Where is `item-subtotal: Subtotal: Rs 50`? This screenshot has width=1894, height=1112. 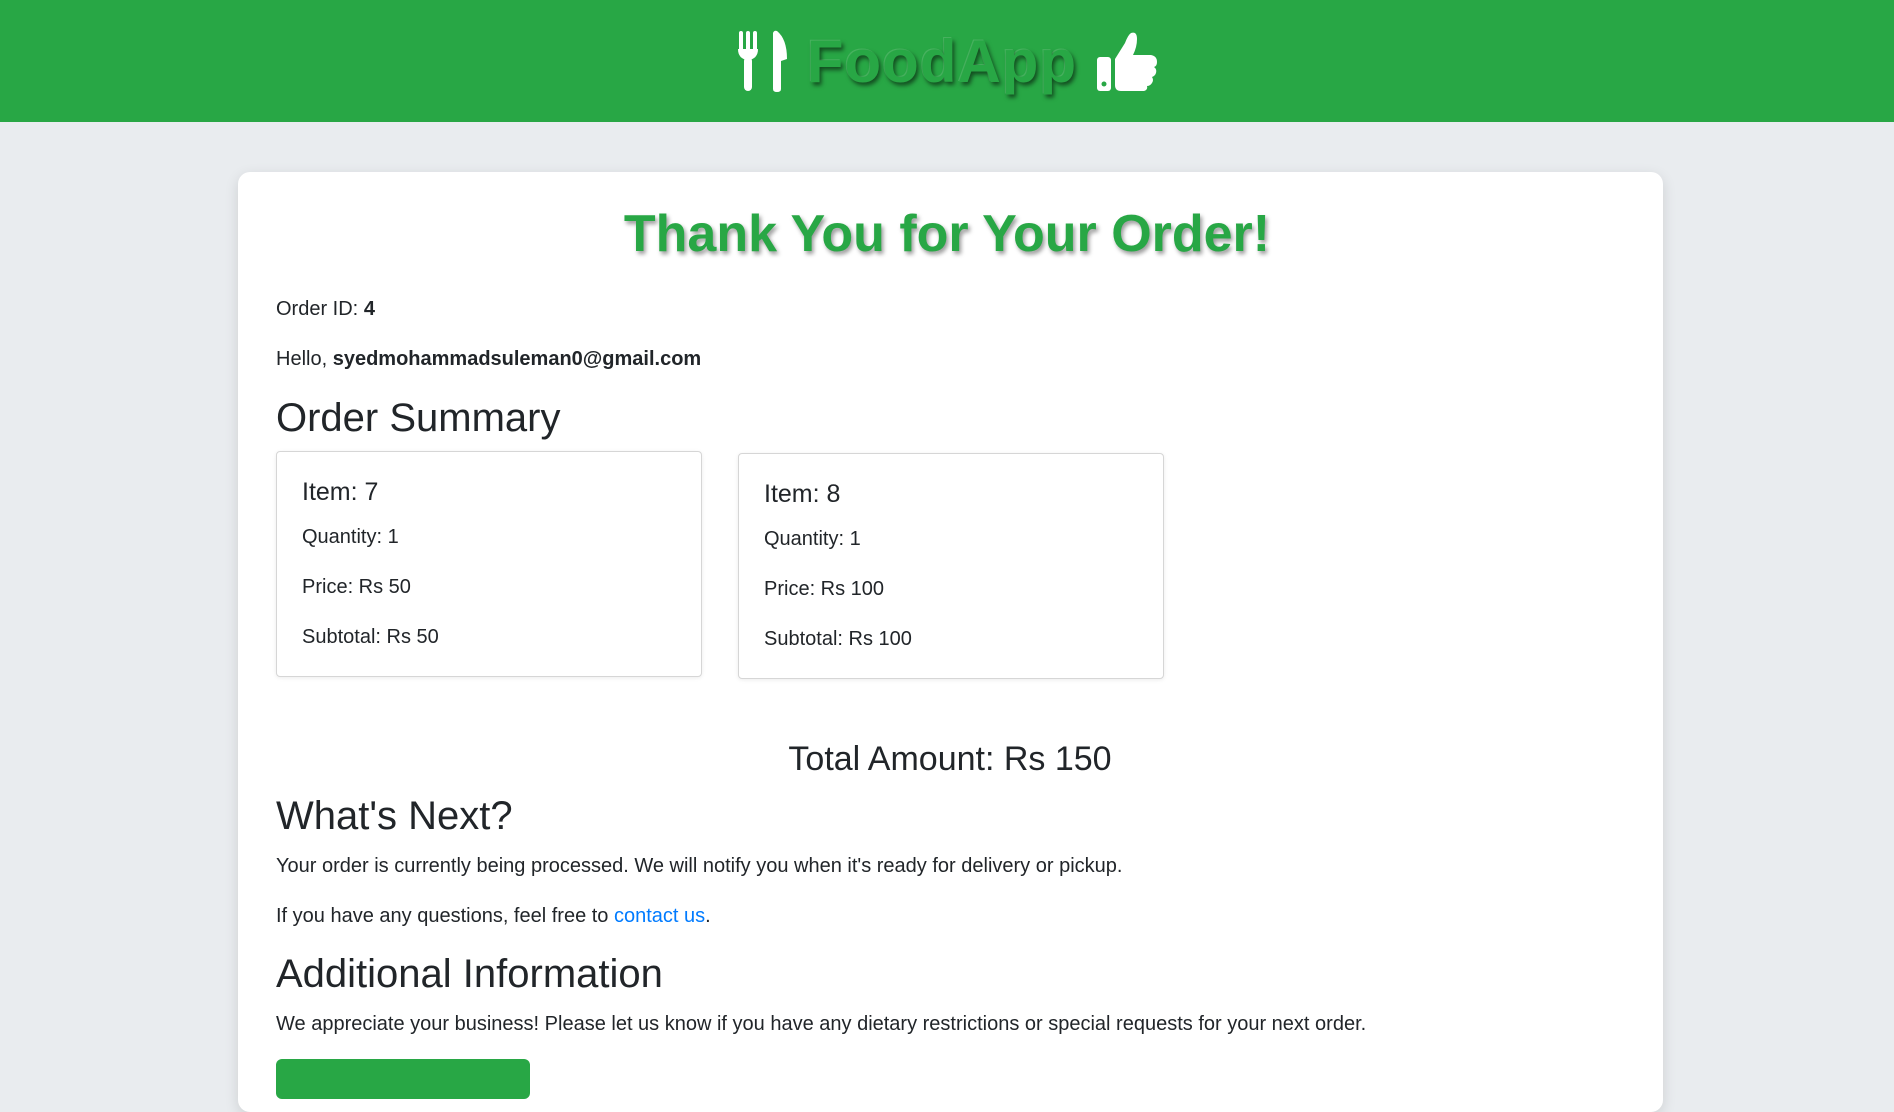
item-subtotal: Subtotal: Rs 50 is located at coordinates (370, 637).